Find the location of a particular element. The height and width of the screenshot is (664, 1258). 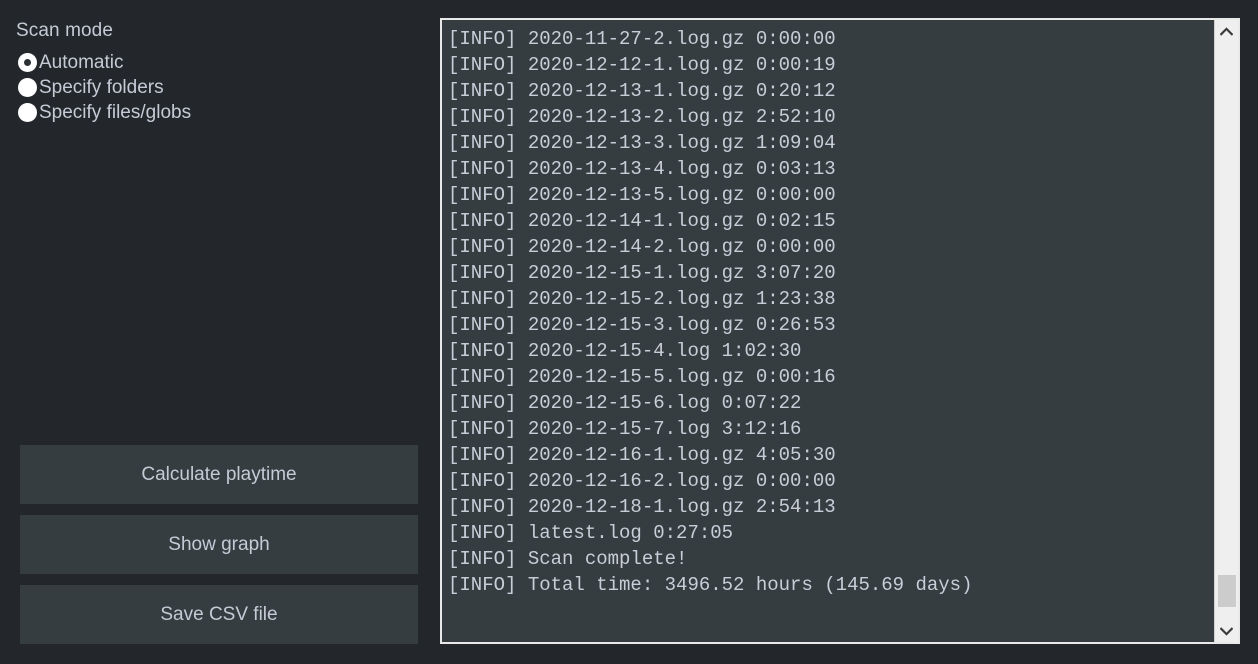

log-line: [INFO] 2020-12-13-1.log.gz 0:20:12 is located at coordinates (642, 91).